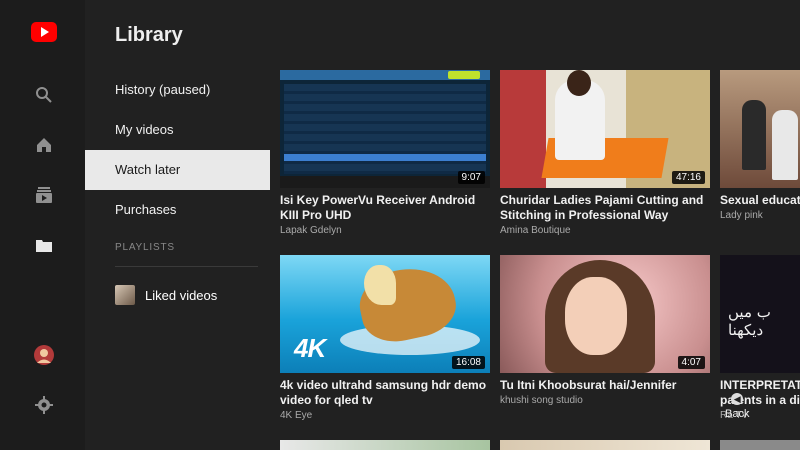 This screenshot has height=450, width=800. I want to click on video-thumbnail: 4K 16:08, so click(385, 314).